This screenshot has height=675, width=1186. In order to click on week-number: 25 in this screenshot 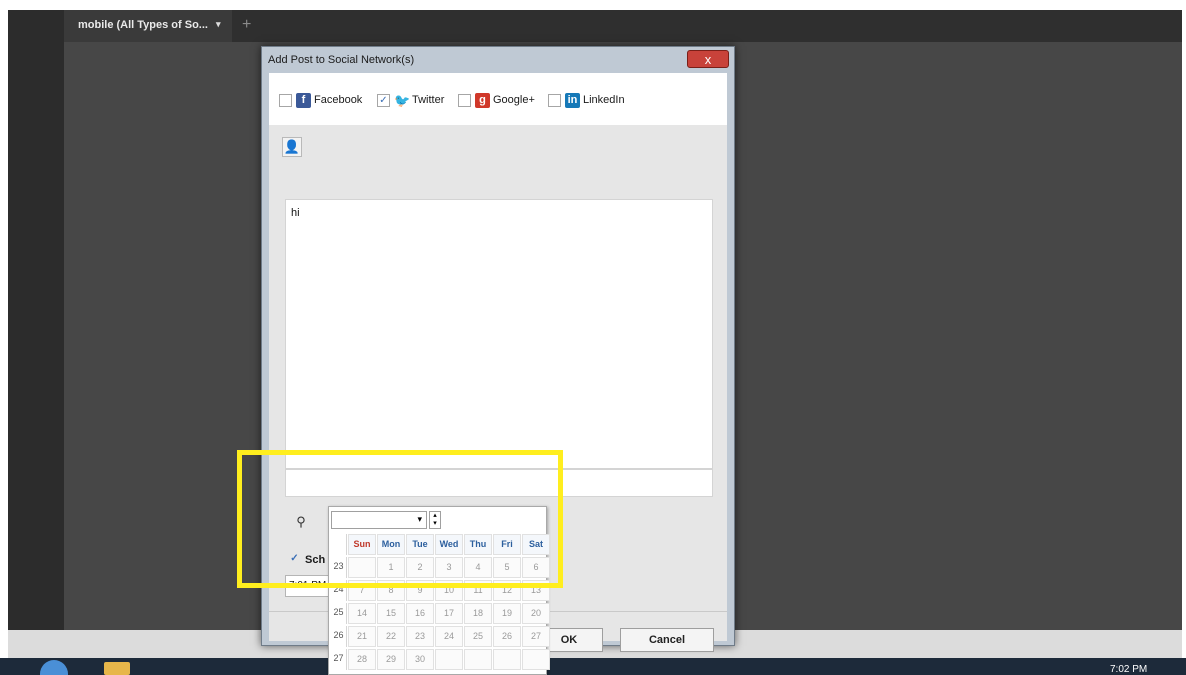, I will do `click(339, 613)`.